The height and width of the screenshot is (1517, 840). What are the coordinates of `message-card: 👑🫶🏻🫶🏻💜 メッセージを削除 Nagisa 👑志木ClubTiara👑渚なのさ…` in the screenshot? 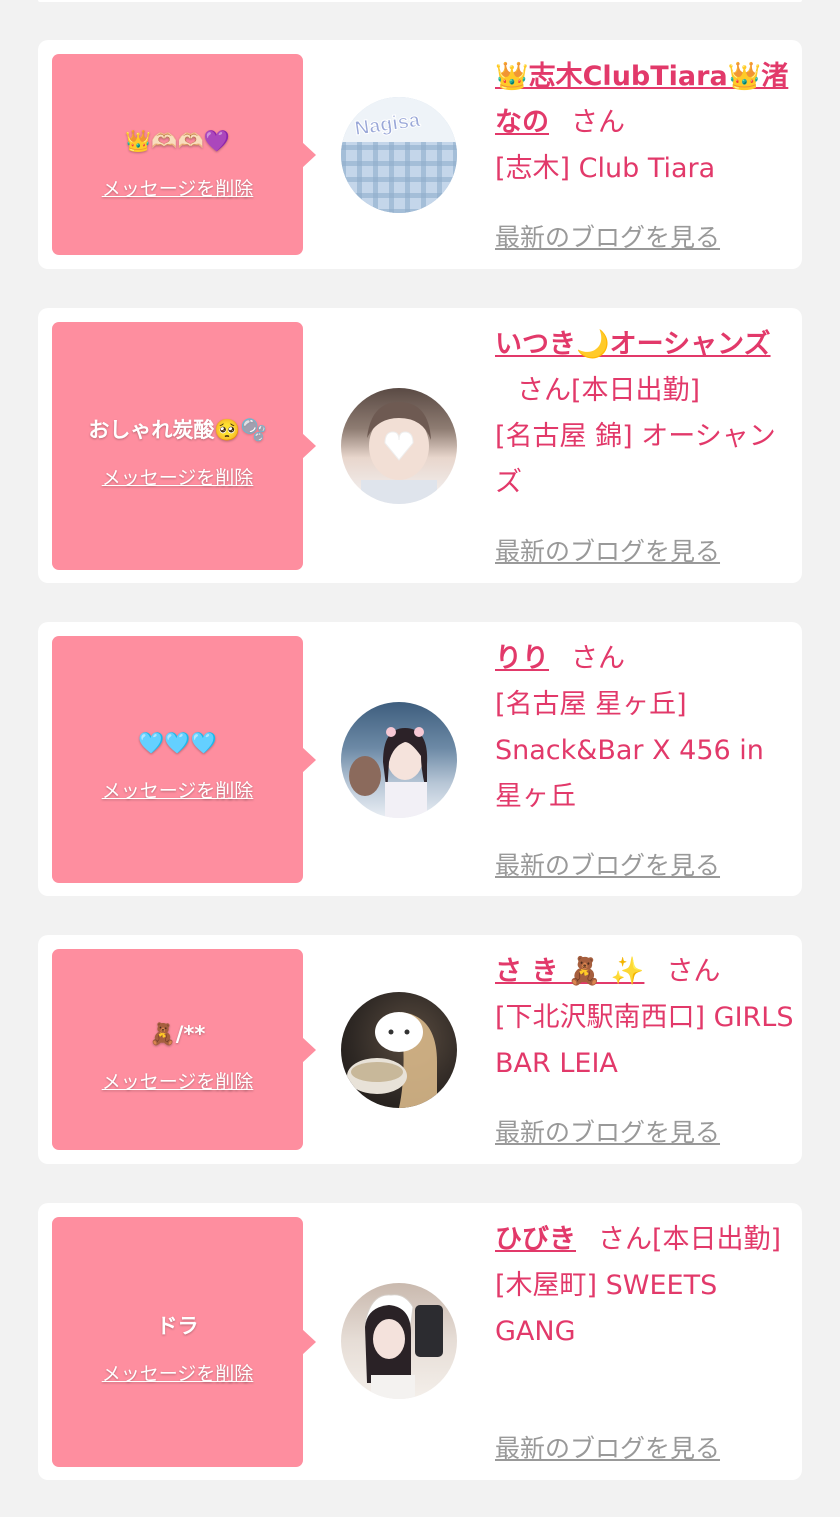 It's located at (420, 154).